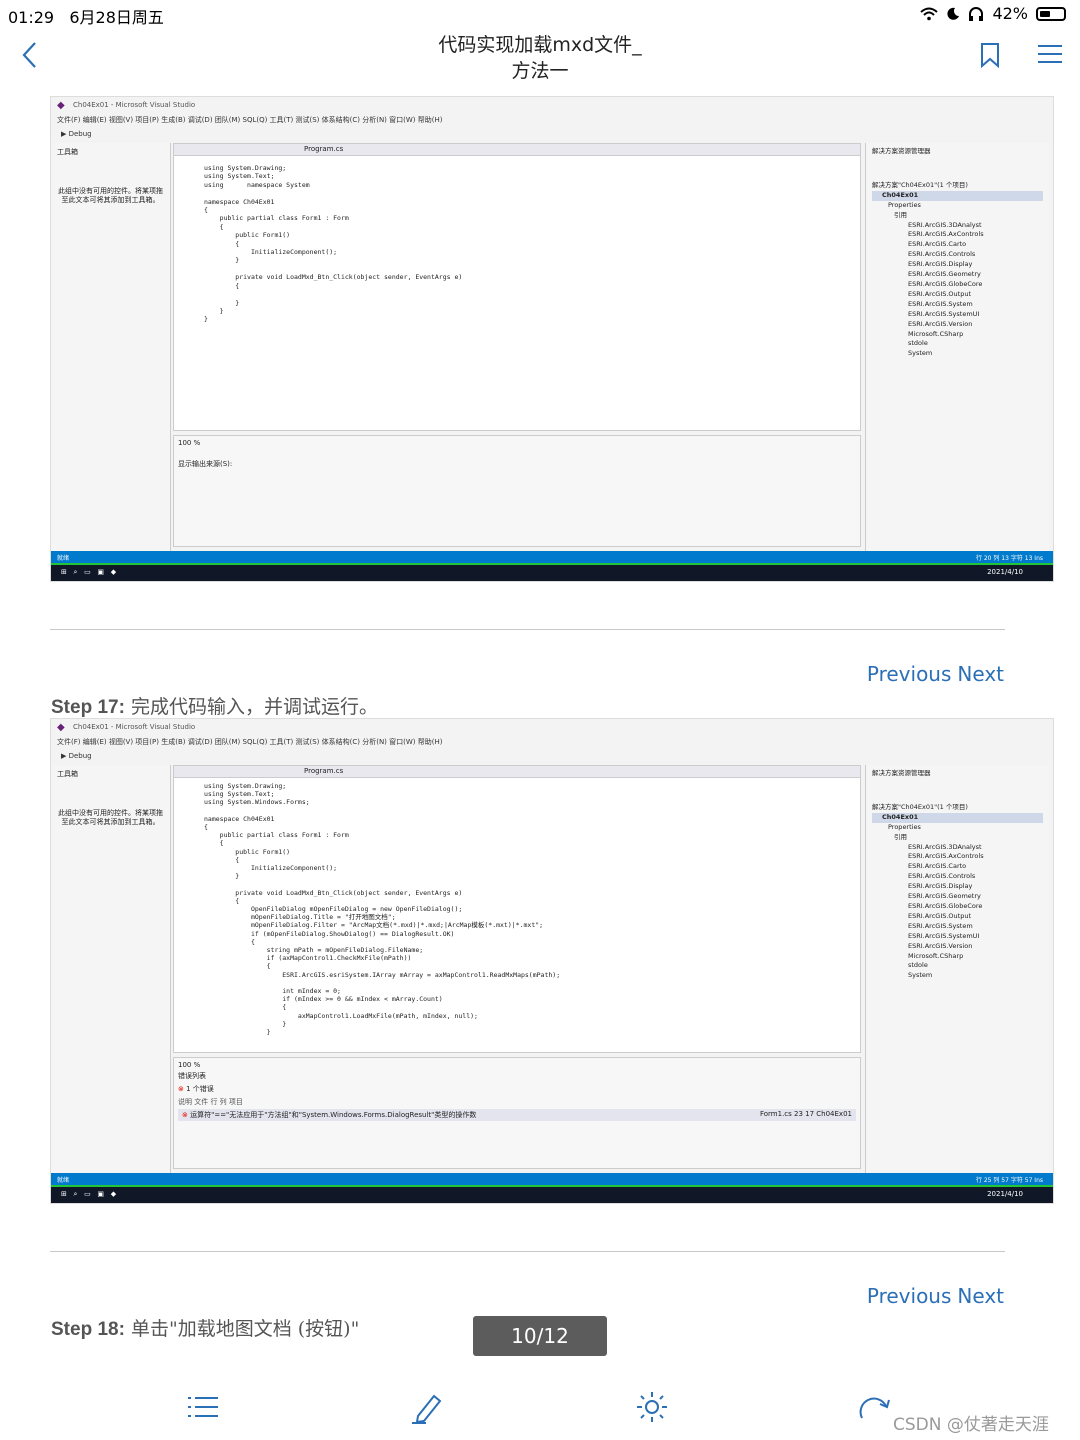 The image size is (1080, 1440). Describe the element at coordinates (552, 557) in the screenshot. I see `vs-status-bar: 就绪行 20 列 13 字符 13 Ins` at that location.